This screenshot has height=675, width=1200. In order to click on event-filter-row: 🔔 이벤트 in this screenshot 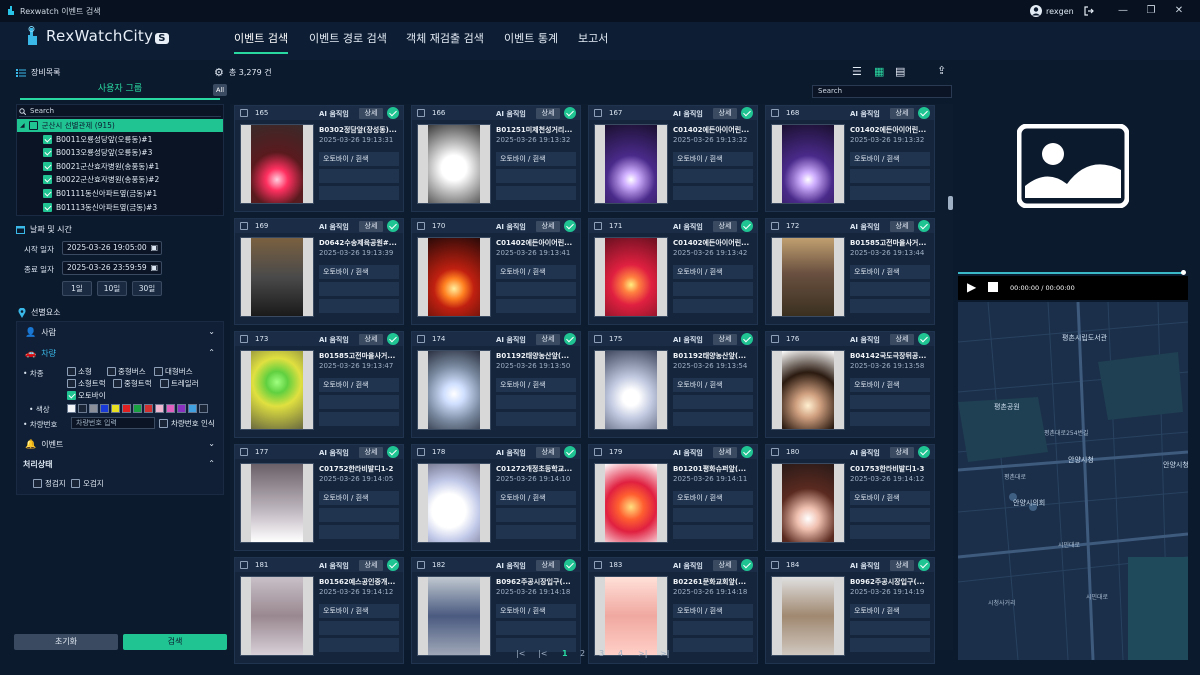, I will do `click(44, 444)`.